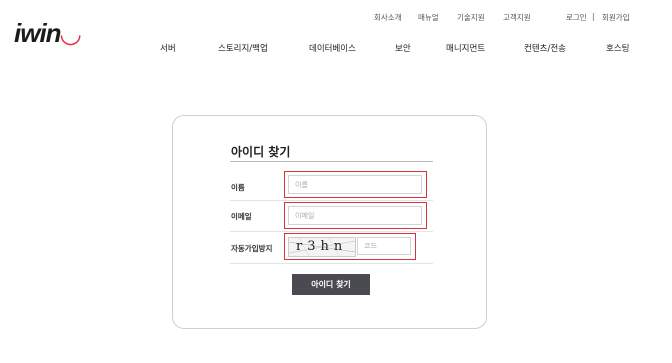 Image resolution: width=672 pixels, height=363 pixels. What do you see at coordinates (403, 48) in the screenshot?
I see `nav-item-security: 보안` at bounding box center [403, 48].